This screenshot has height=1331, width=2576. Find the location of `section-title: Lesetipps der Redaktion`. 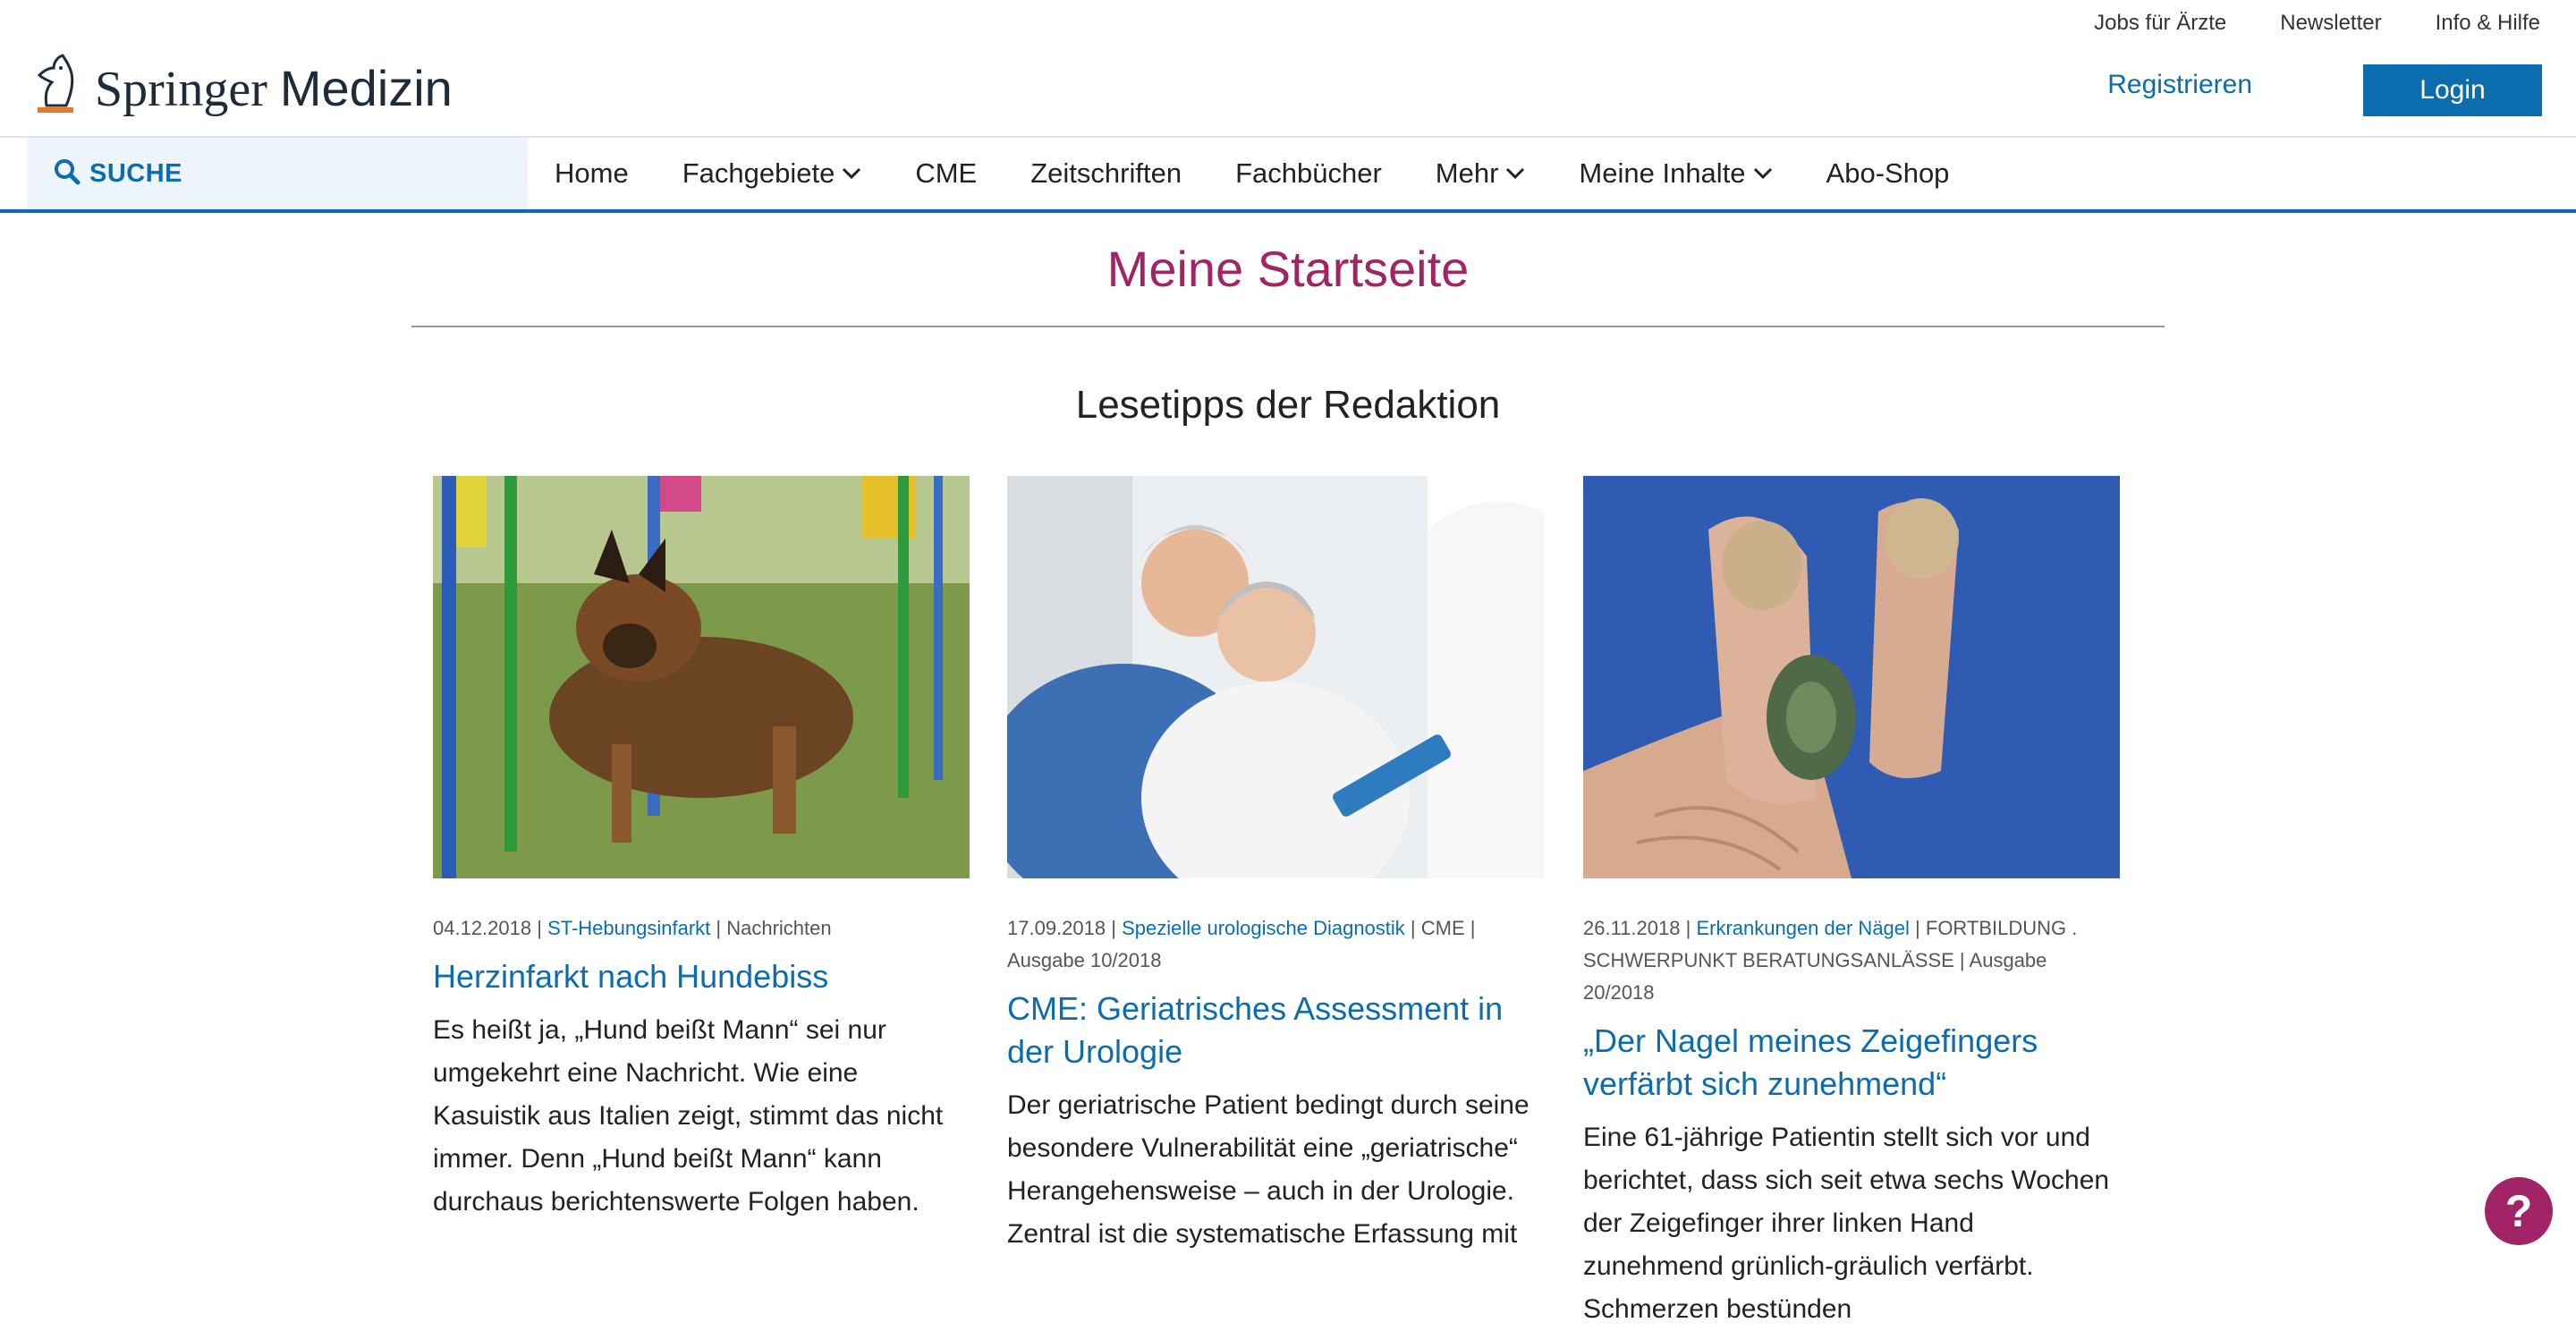

section-title: Lesetipps der Redaktion is located at coordinates (1288, 405).